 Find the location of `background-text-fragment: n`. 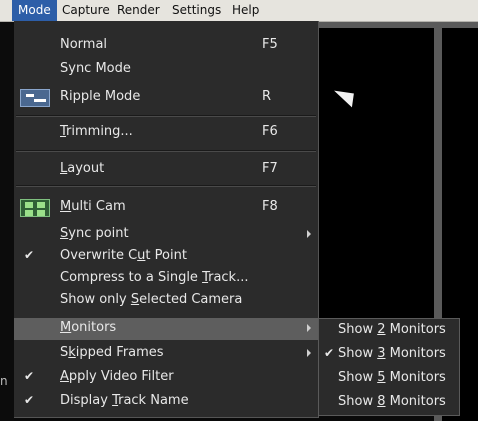

background-text-fragment: n is located at coordinates (4, 381).